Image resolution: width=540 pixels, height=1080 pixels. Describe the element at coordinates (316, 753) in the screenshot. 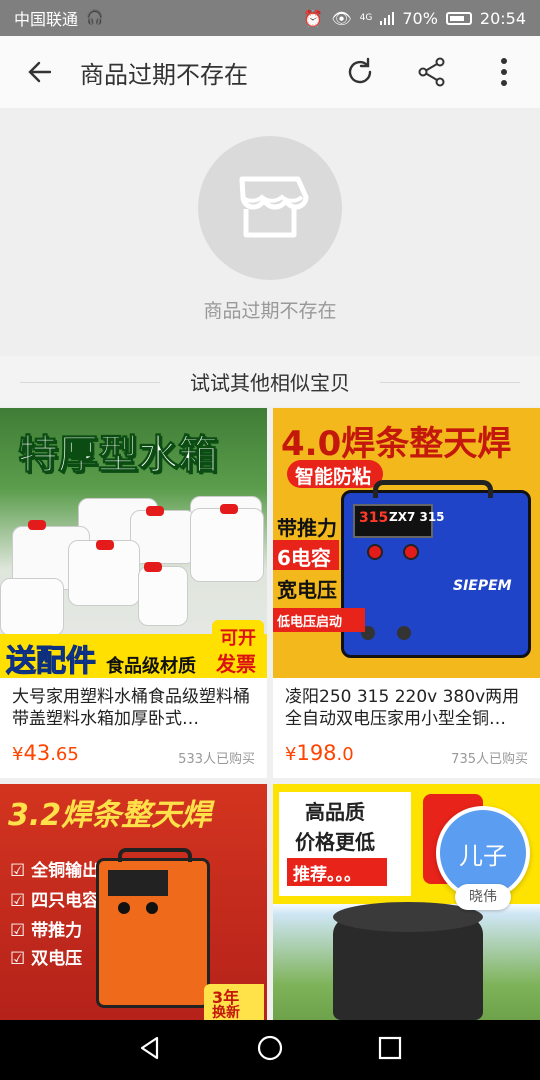

I see `price-integer: 198` at that location.